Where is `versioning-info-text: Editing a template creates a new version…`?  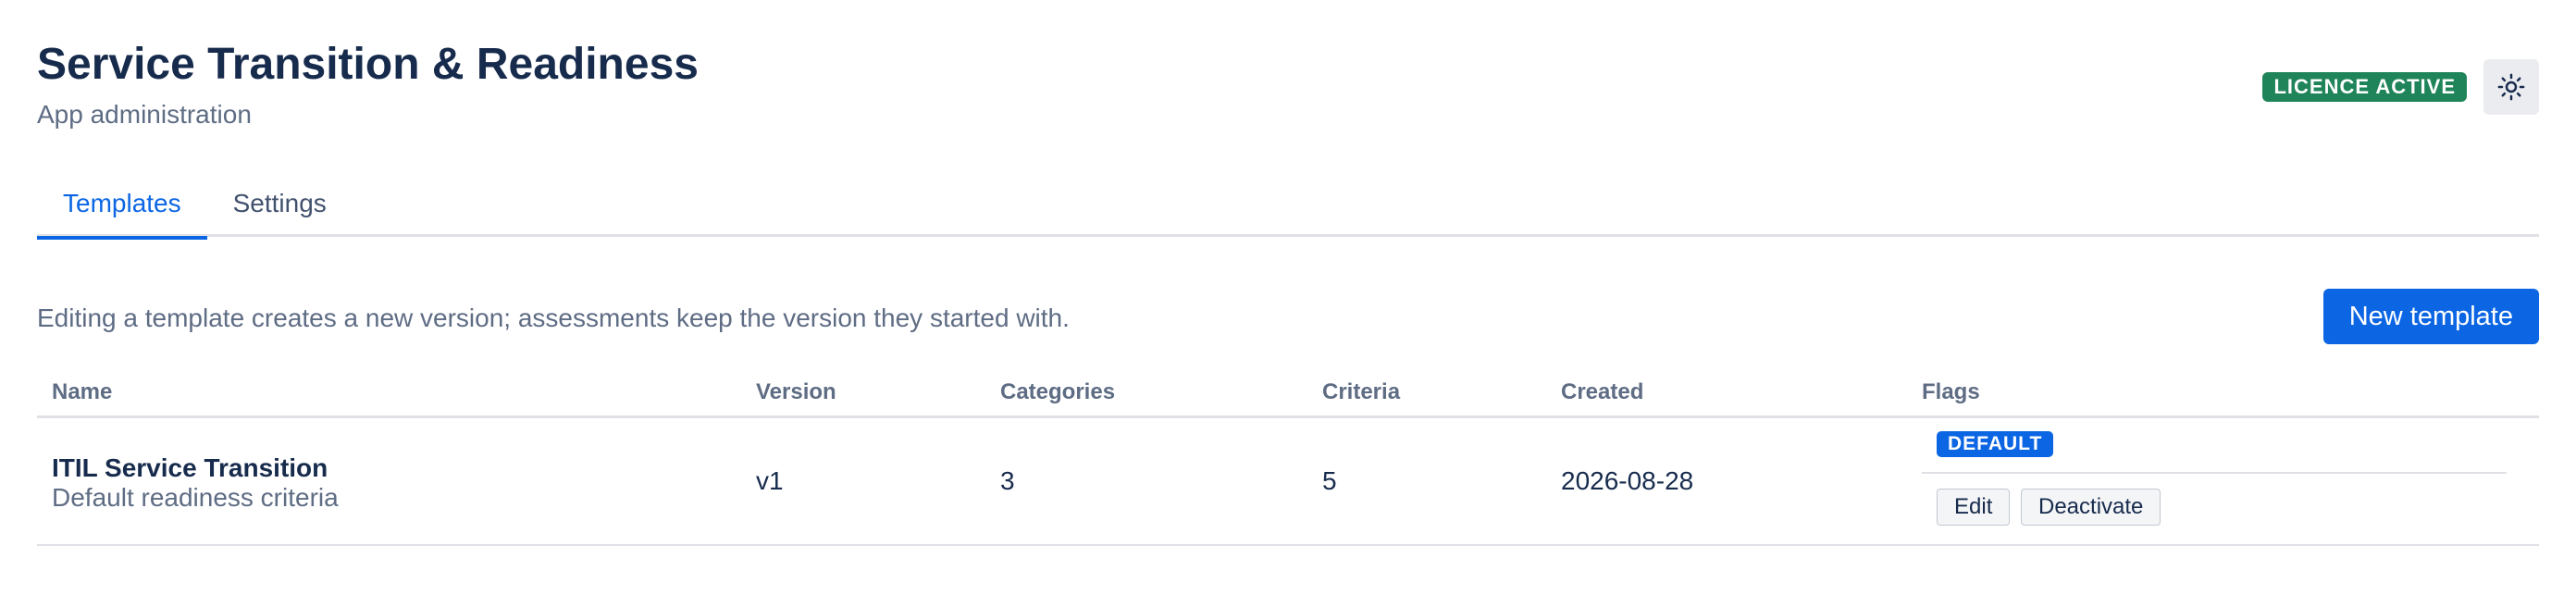 versioning-info-text: Editing a template creates a new version… is located at coordinates (553, 318).